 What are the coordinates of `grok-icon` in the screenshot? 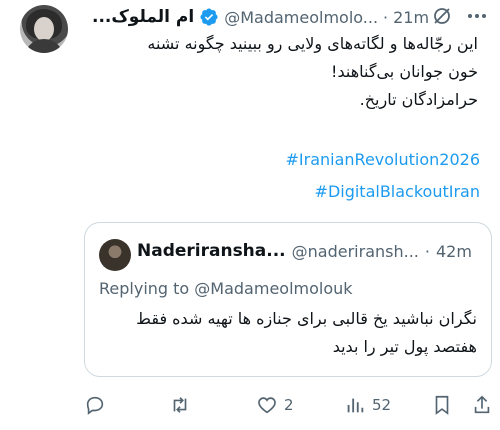 It's located at (442, 16).